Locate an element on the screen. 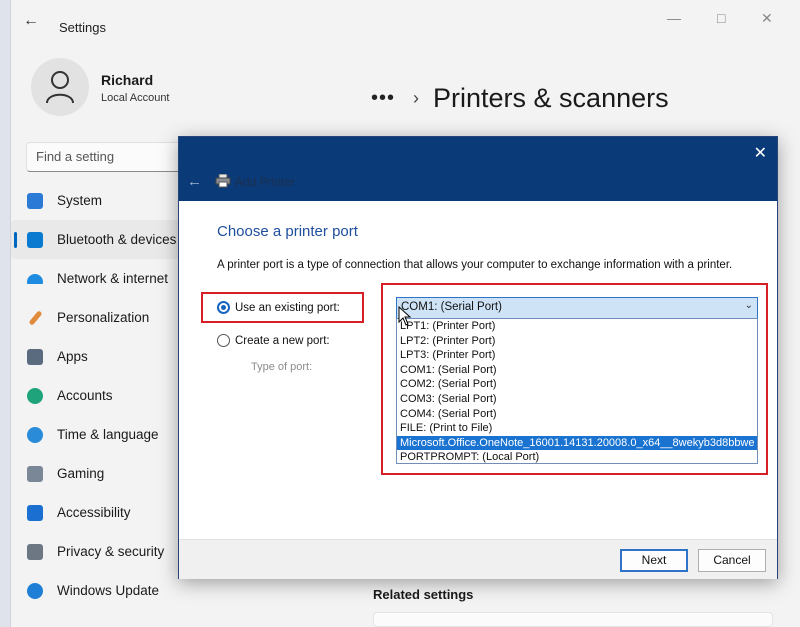 Image resolution: width=800 pixels, height=627 pixels. chevron-down-icon: ⌄ is located at coordinates (749, 305).